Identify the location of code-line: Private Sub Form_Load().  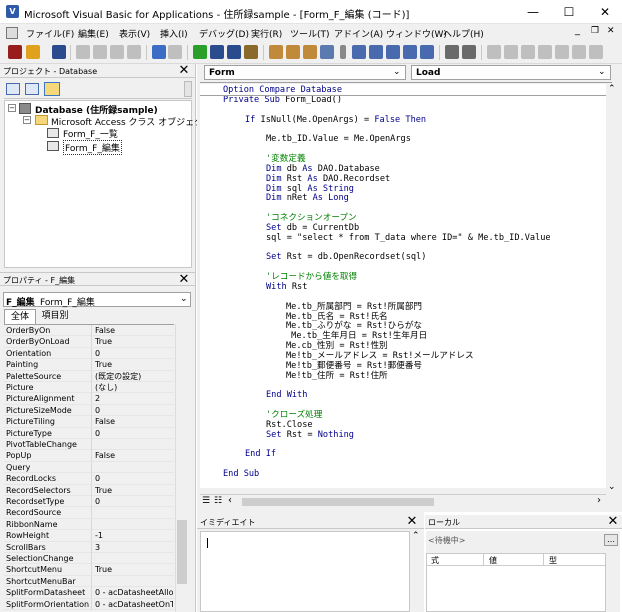
(282, 100).